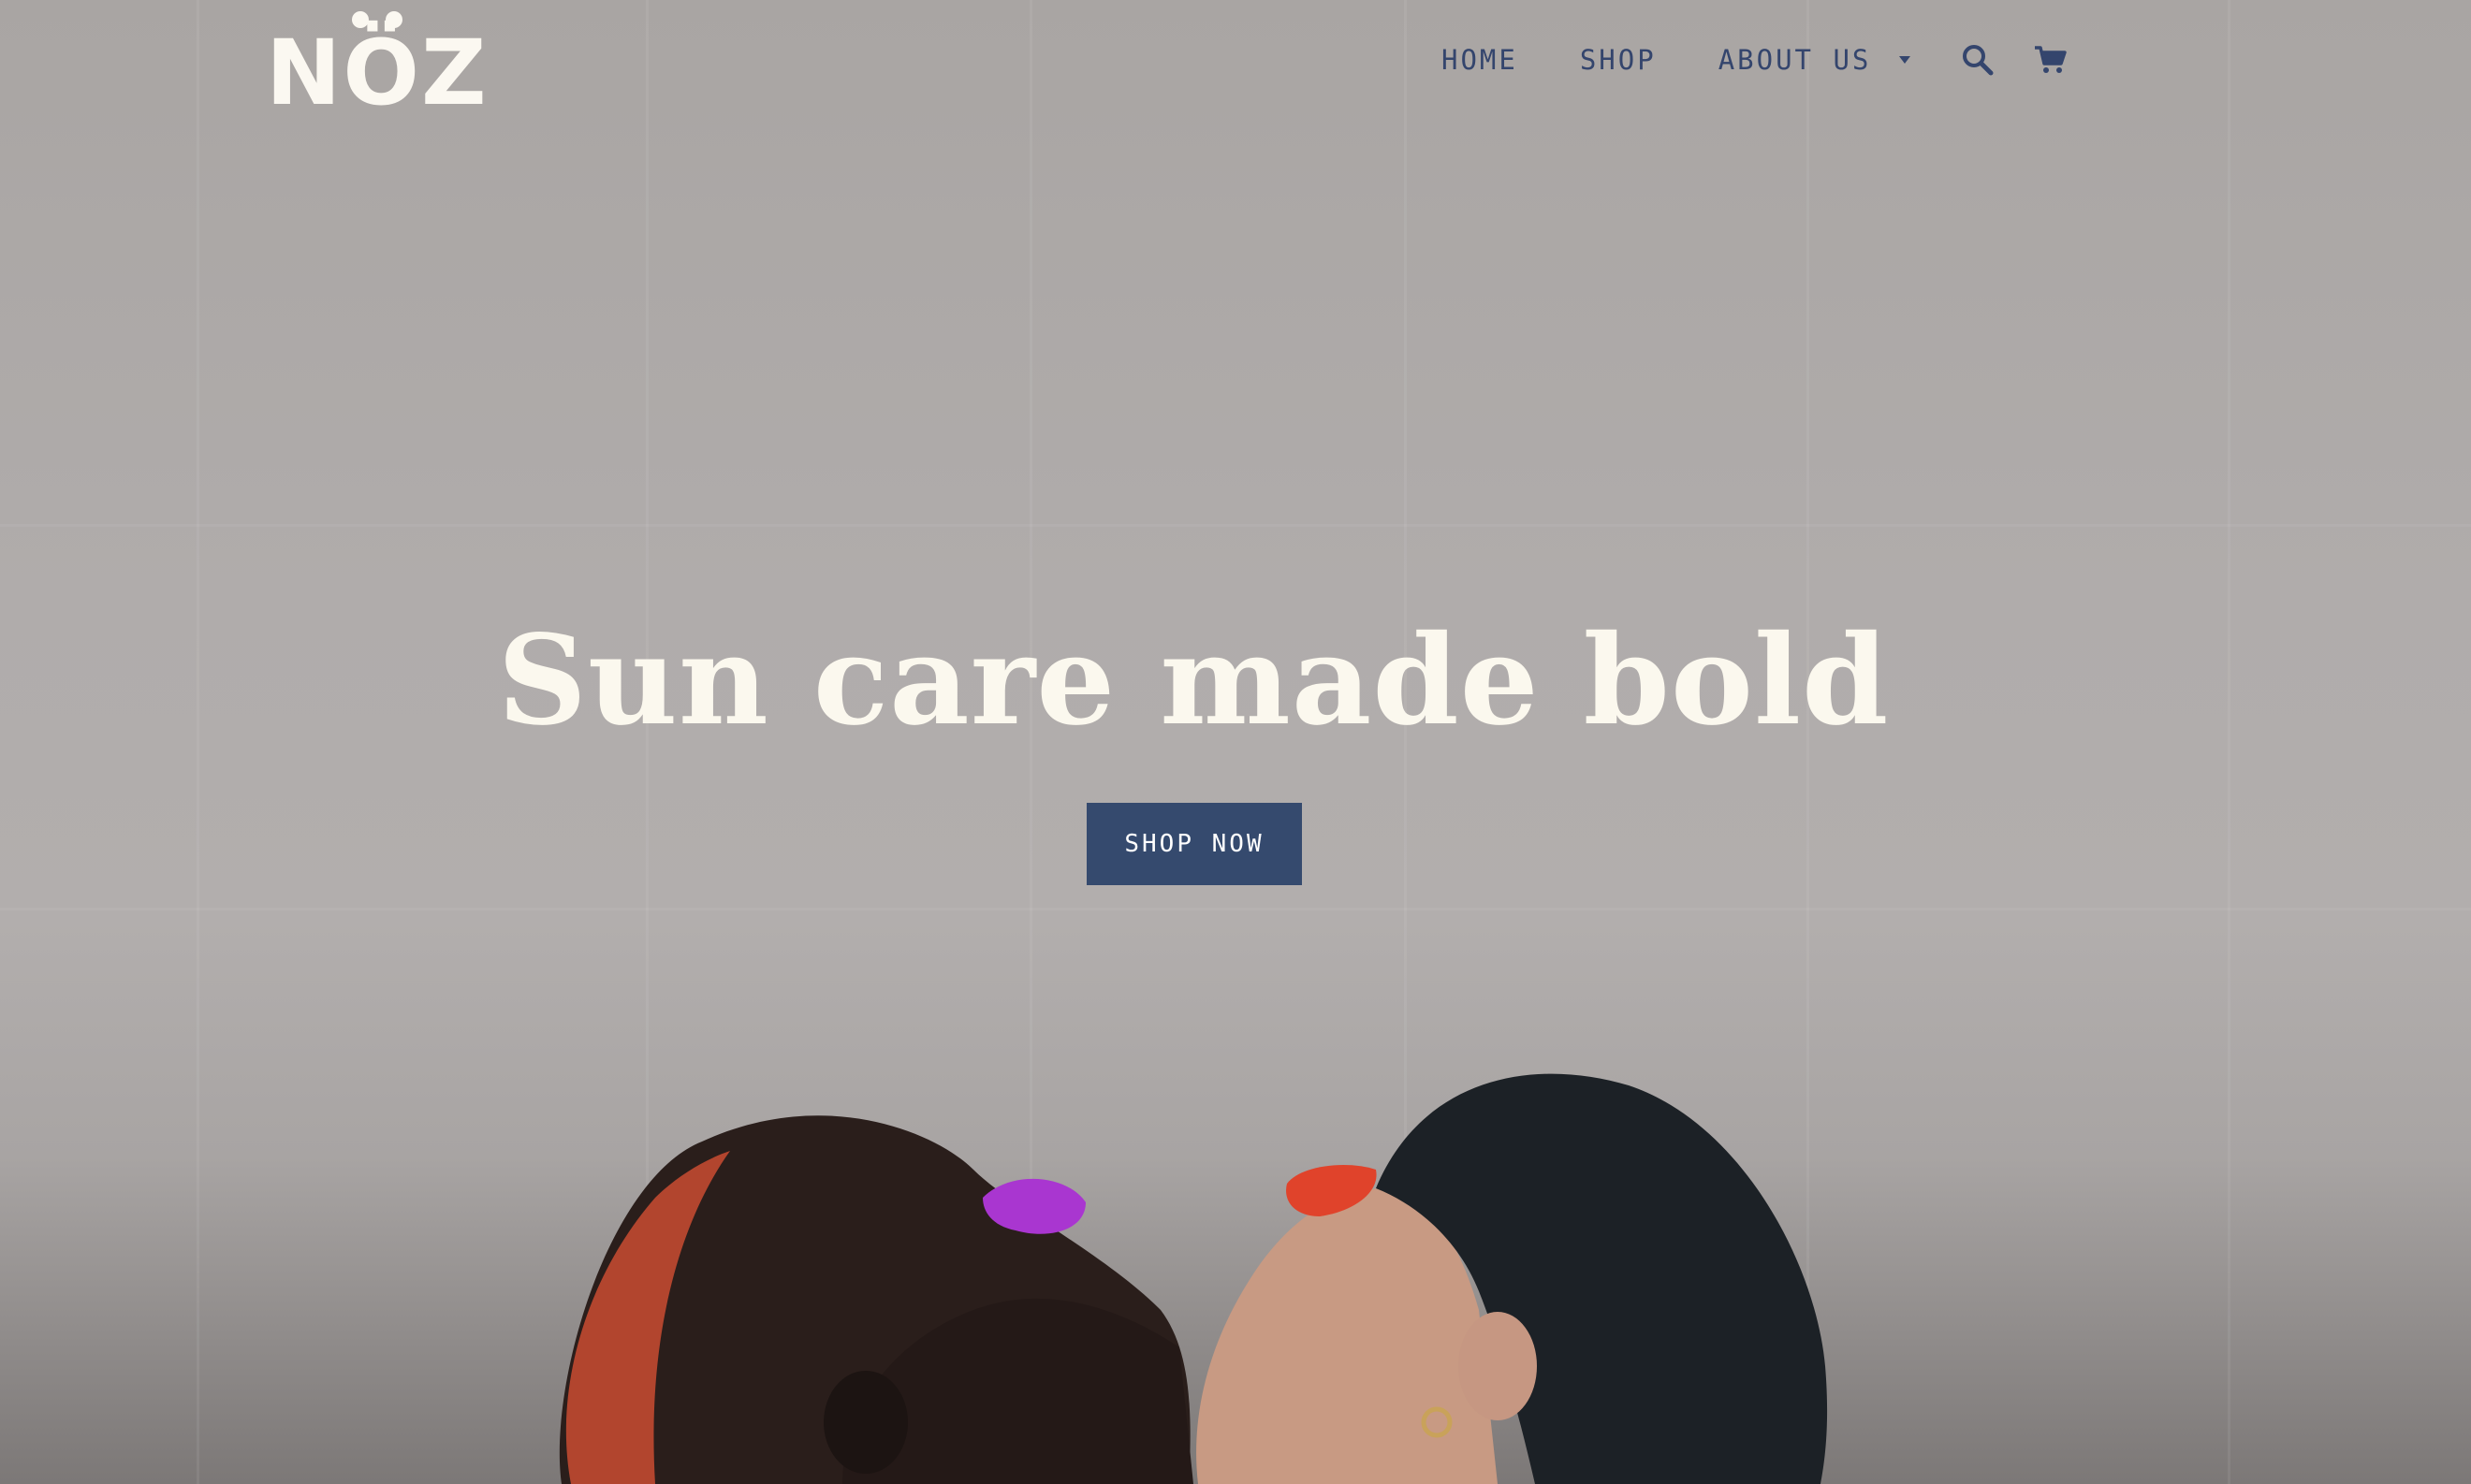 The height and width of the screenshot is (1484, 2471). Describe the element at coordinates (876, 1299) in the screenshot. I see `person-left` at that location.